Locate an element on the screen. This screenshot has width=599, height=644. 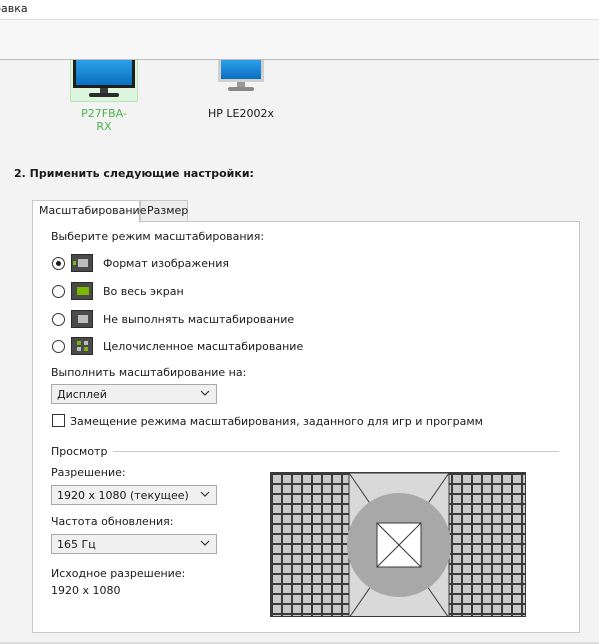
preview-divider is located at coordinates (336, 451).